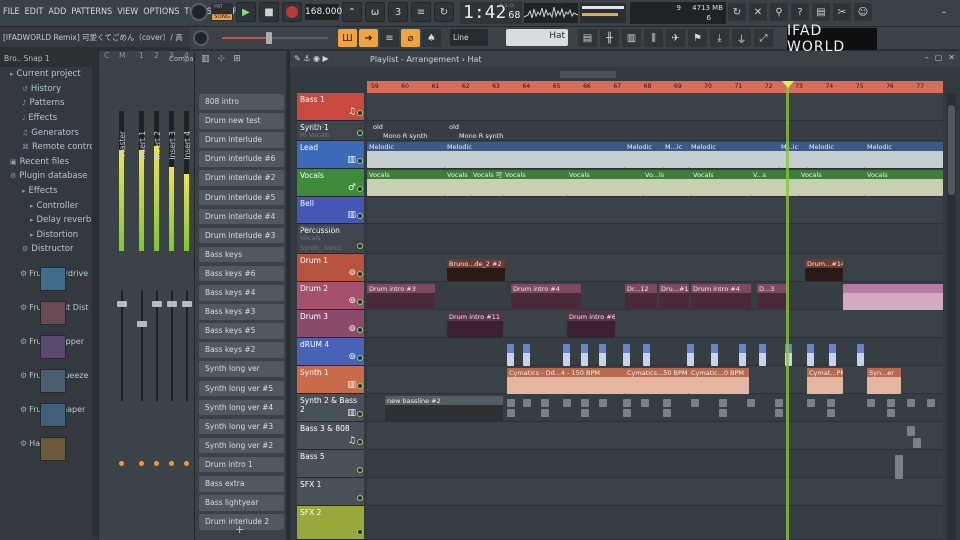 The width and height of the screenshot is (960, 540). I want to click on tools-icon: ✕, so click(758, 12).